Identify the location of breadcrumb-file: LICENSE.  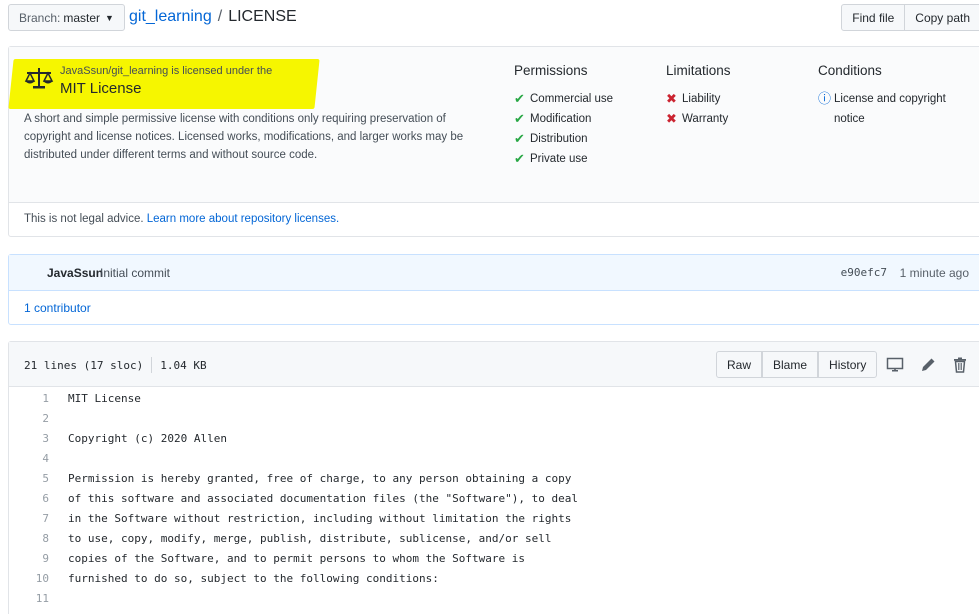
(262, 16).